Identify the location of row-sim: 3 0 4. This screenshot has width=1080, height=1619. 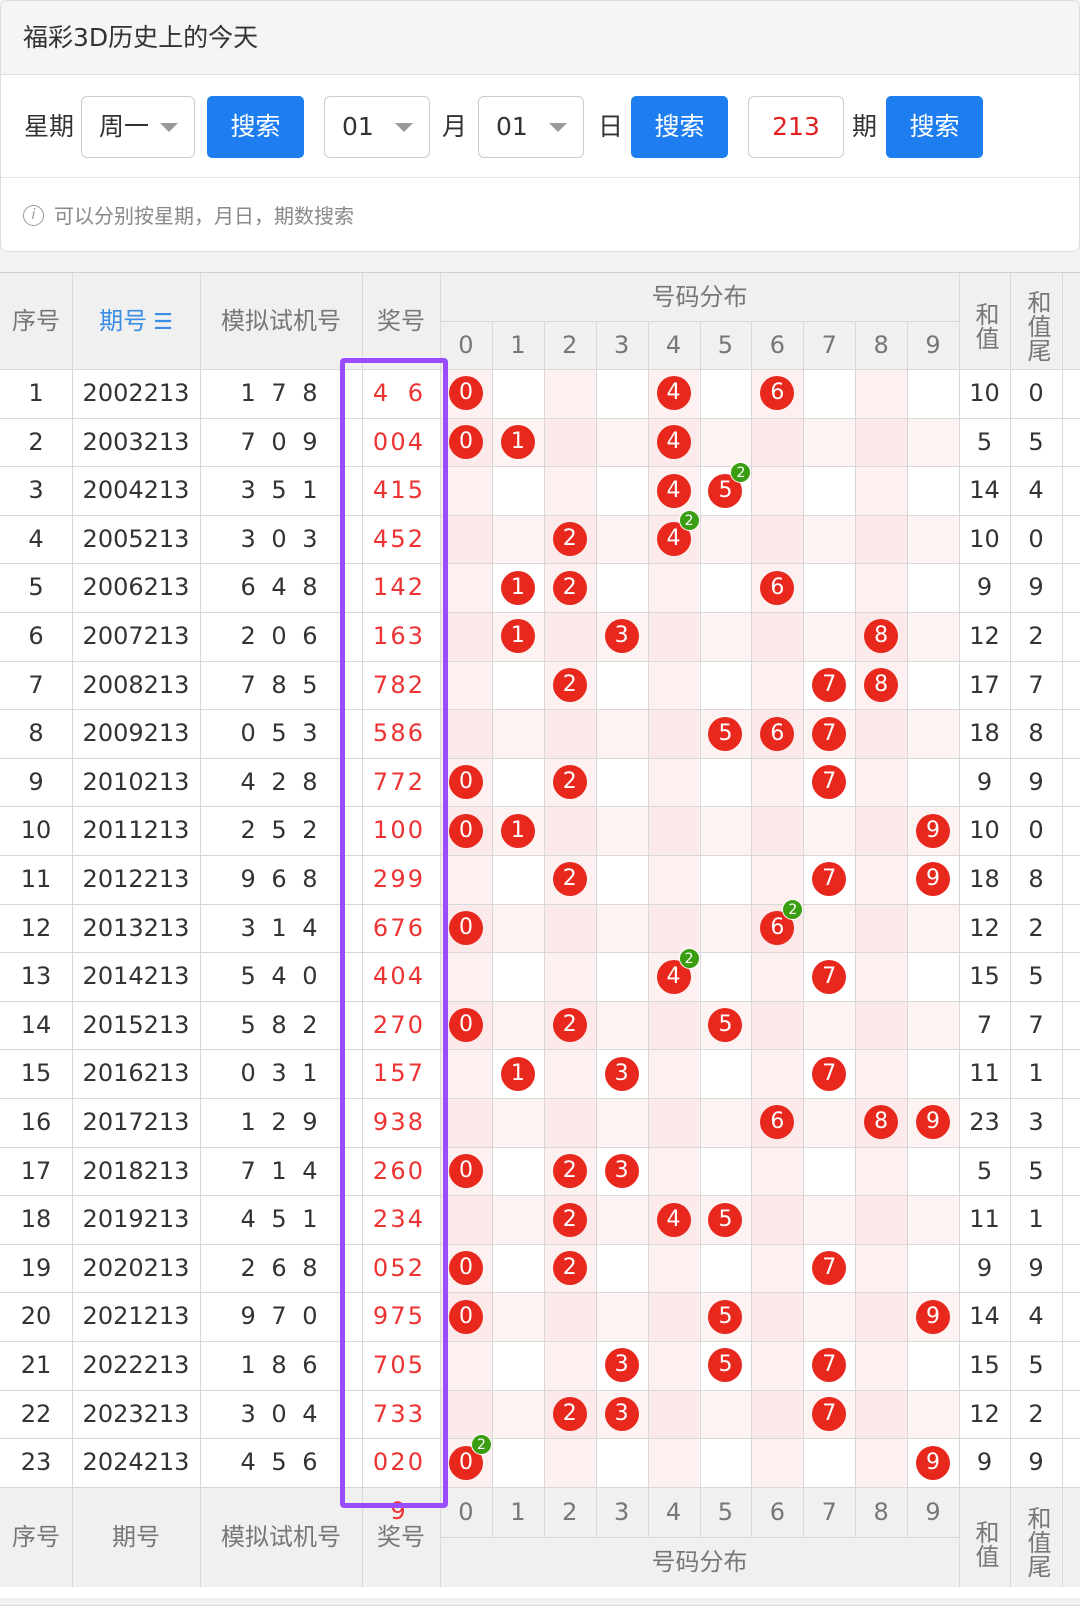
(281, 1413).